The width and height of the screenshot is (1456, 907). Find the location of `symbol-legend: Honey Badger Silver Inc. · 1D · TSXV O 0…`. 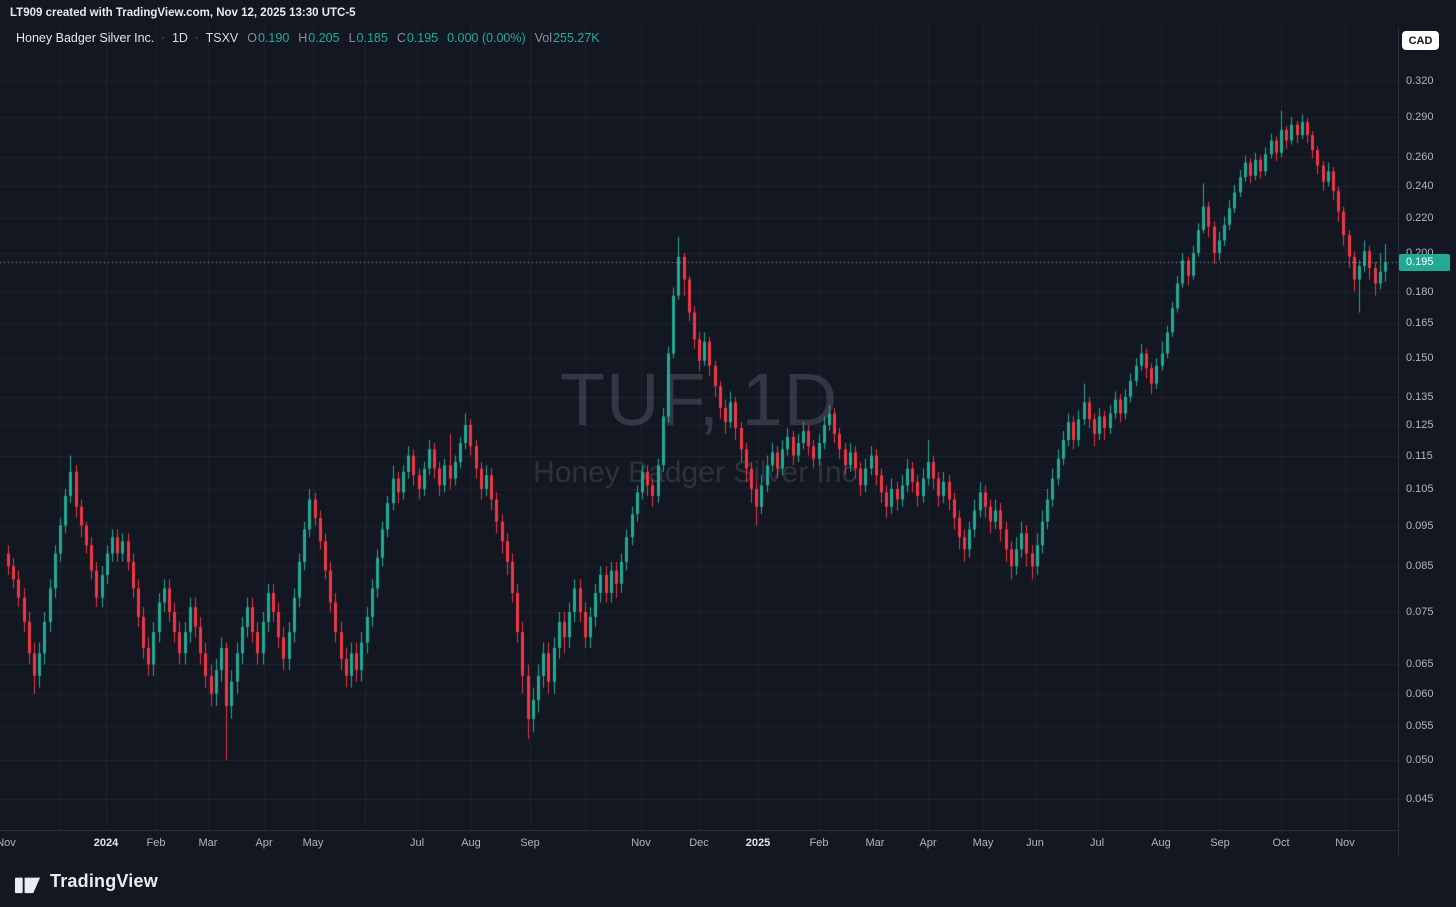

symbol-legend: Honey Badger Silver Inc. · 1D · TSXV O 0… is located at coordinates (312, 38).